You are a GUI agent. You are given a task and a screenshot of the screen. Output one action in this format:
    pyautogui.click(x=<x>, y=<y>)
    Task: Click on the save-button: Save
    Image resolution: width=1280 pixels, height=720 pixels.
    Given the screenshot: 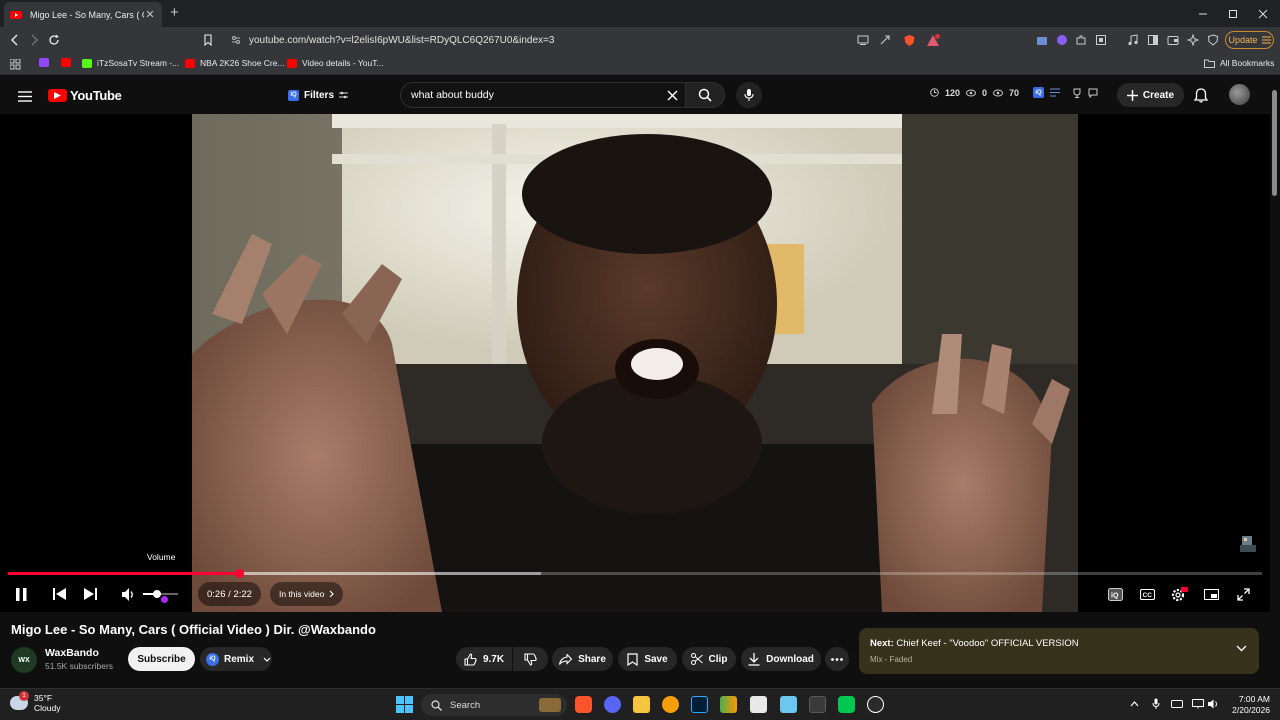 What is the action you would take?
    pyautogui.click(x=647, y=659)
    